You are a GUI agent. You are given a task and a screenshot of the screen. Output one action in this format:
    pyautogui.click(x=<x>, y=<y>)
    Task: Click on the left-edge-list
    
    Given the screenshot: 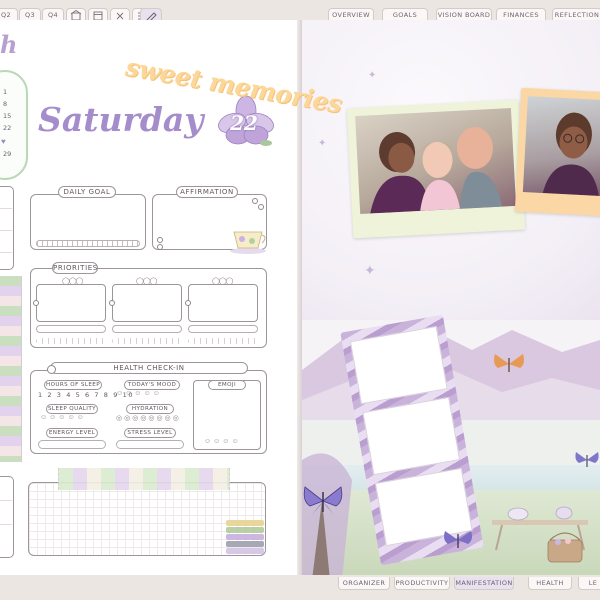 What is the action you would take?
    pyautogui.click(x=7, y=228)
    